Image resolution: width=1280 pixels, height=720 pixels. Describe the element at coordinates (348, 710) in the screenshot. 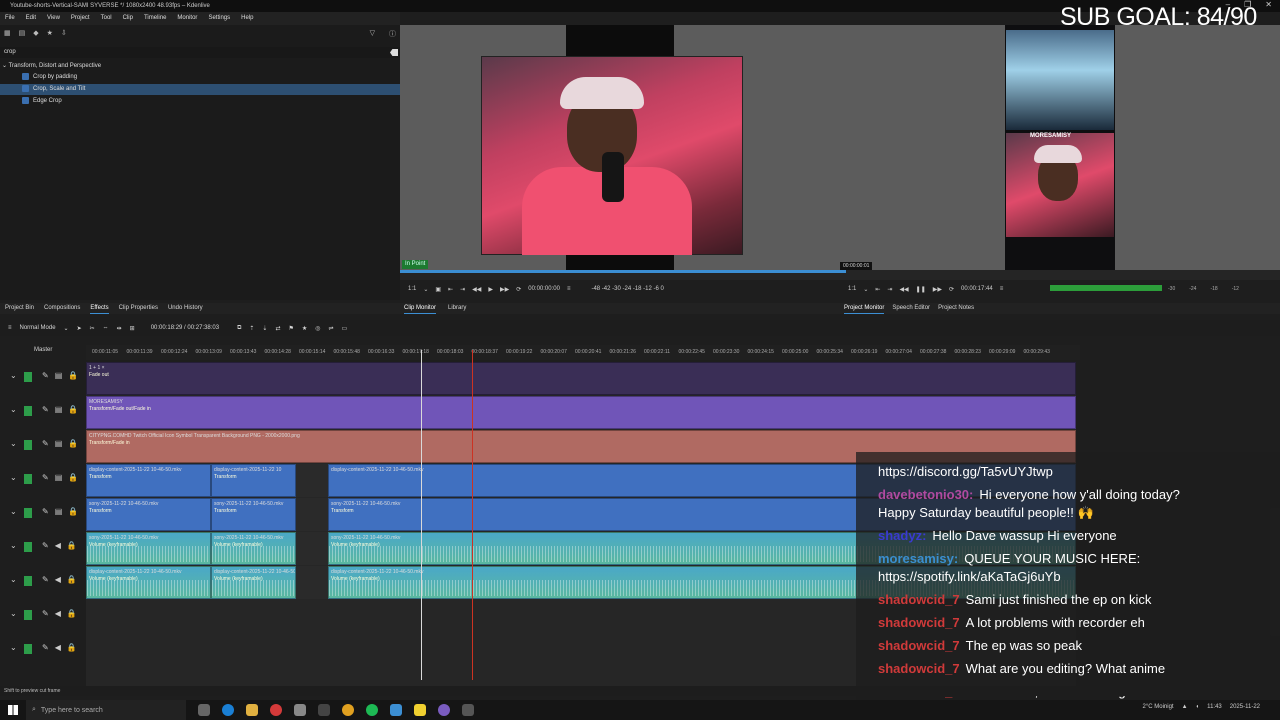

I see `chrome-icon` at that location.